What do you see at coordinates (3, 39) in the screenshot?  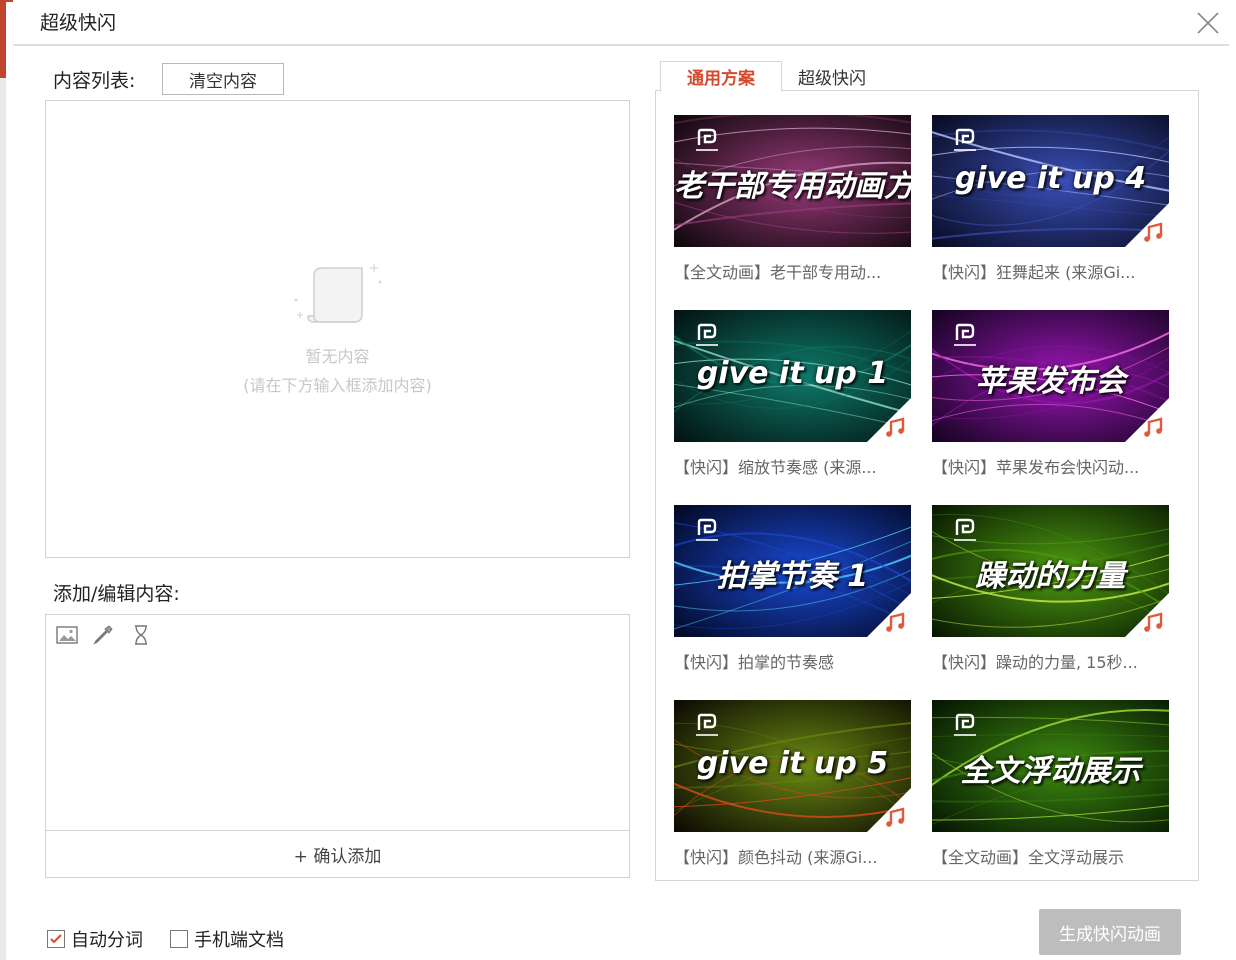 I see `background-window-accent` at bounding box center [3, 39].